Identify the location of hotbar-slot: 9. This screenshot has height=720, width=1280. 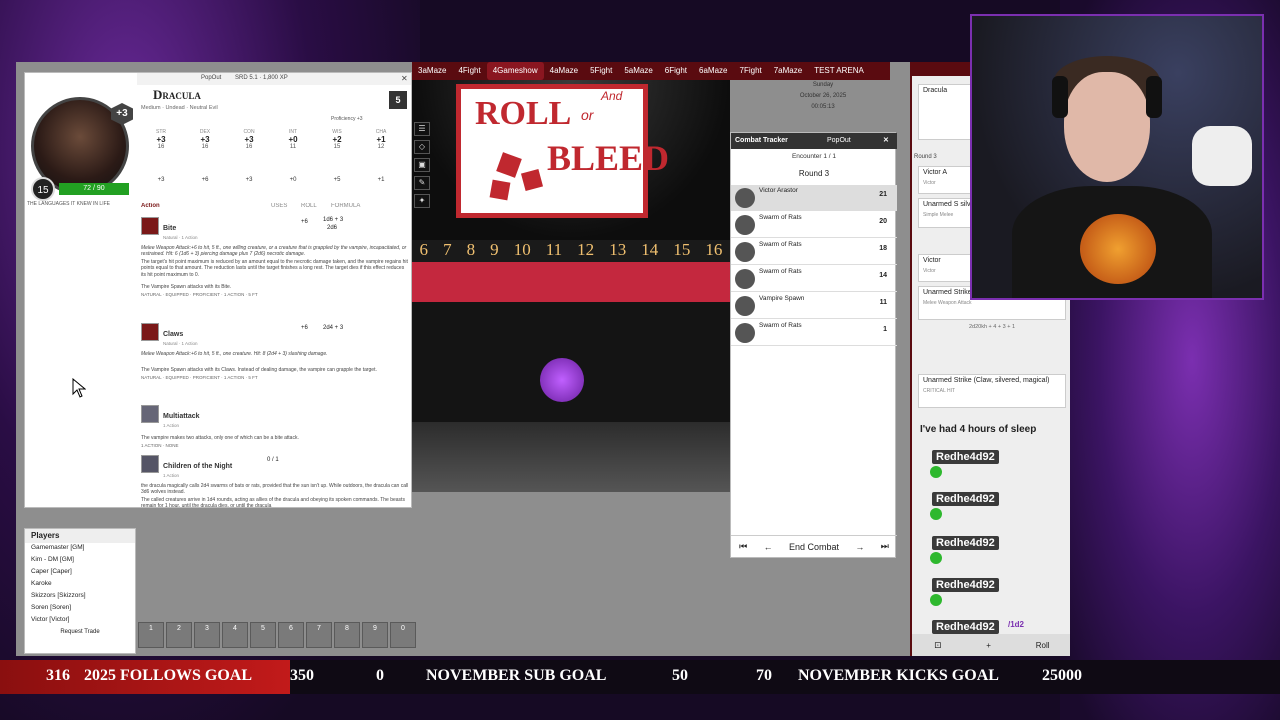
(375, 635).